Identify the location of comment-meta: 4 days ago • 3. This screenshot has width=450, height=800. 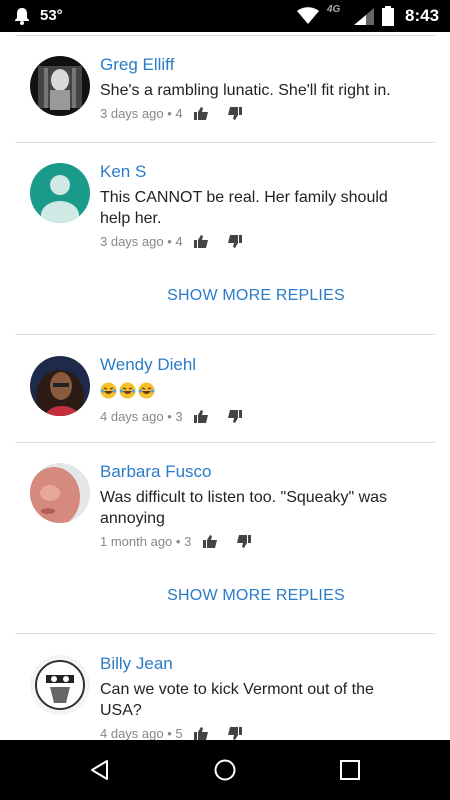
(171, 416).